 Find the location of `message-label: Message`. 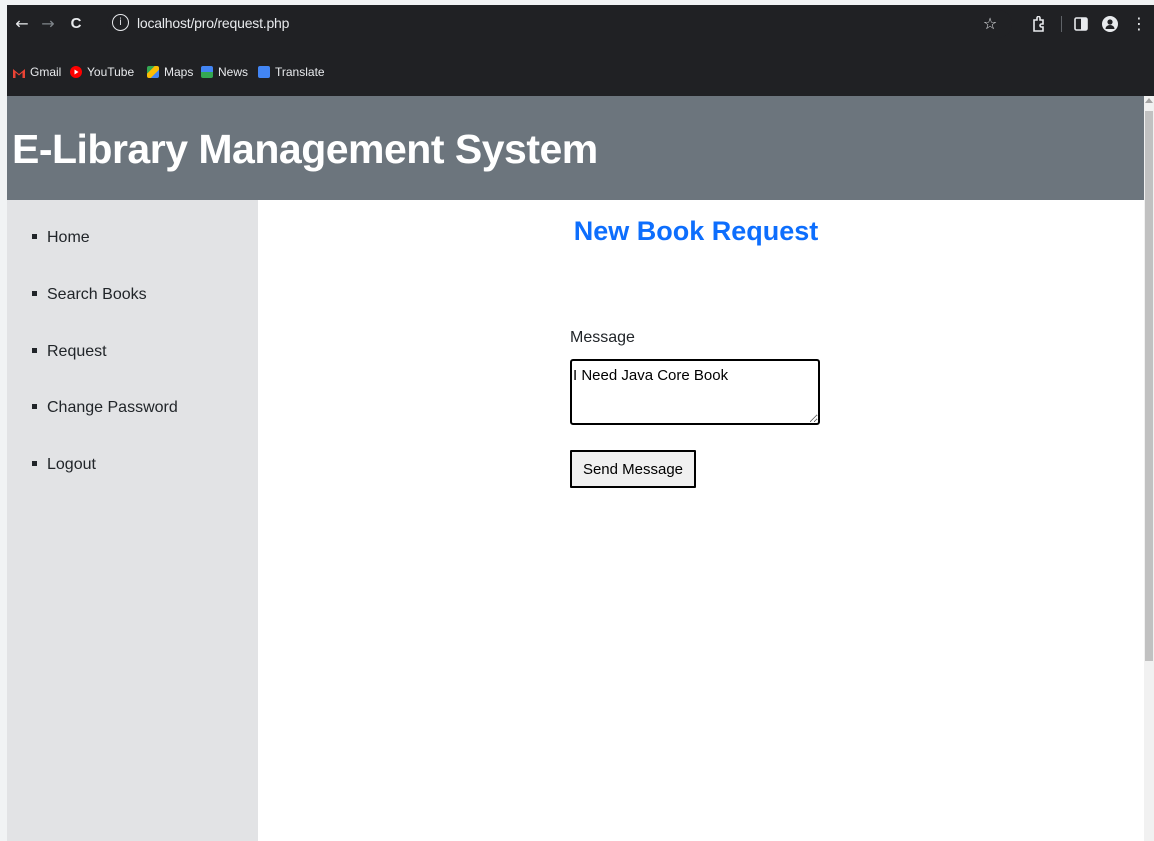

message-label: Message is located at coordinates (602, 337).